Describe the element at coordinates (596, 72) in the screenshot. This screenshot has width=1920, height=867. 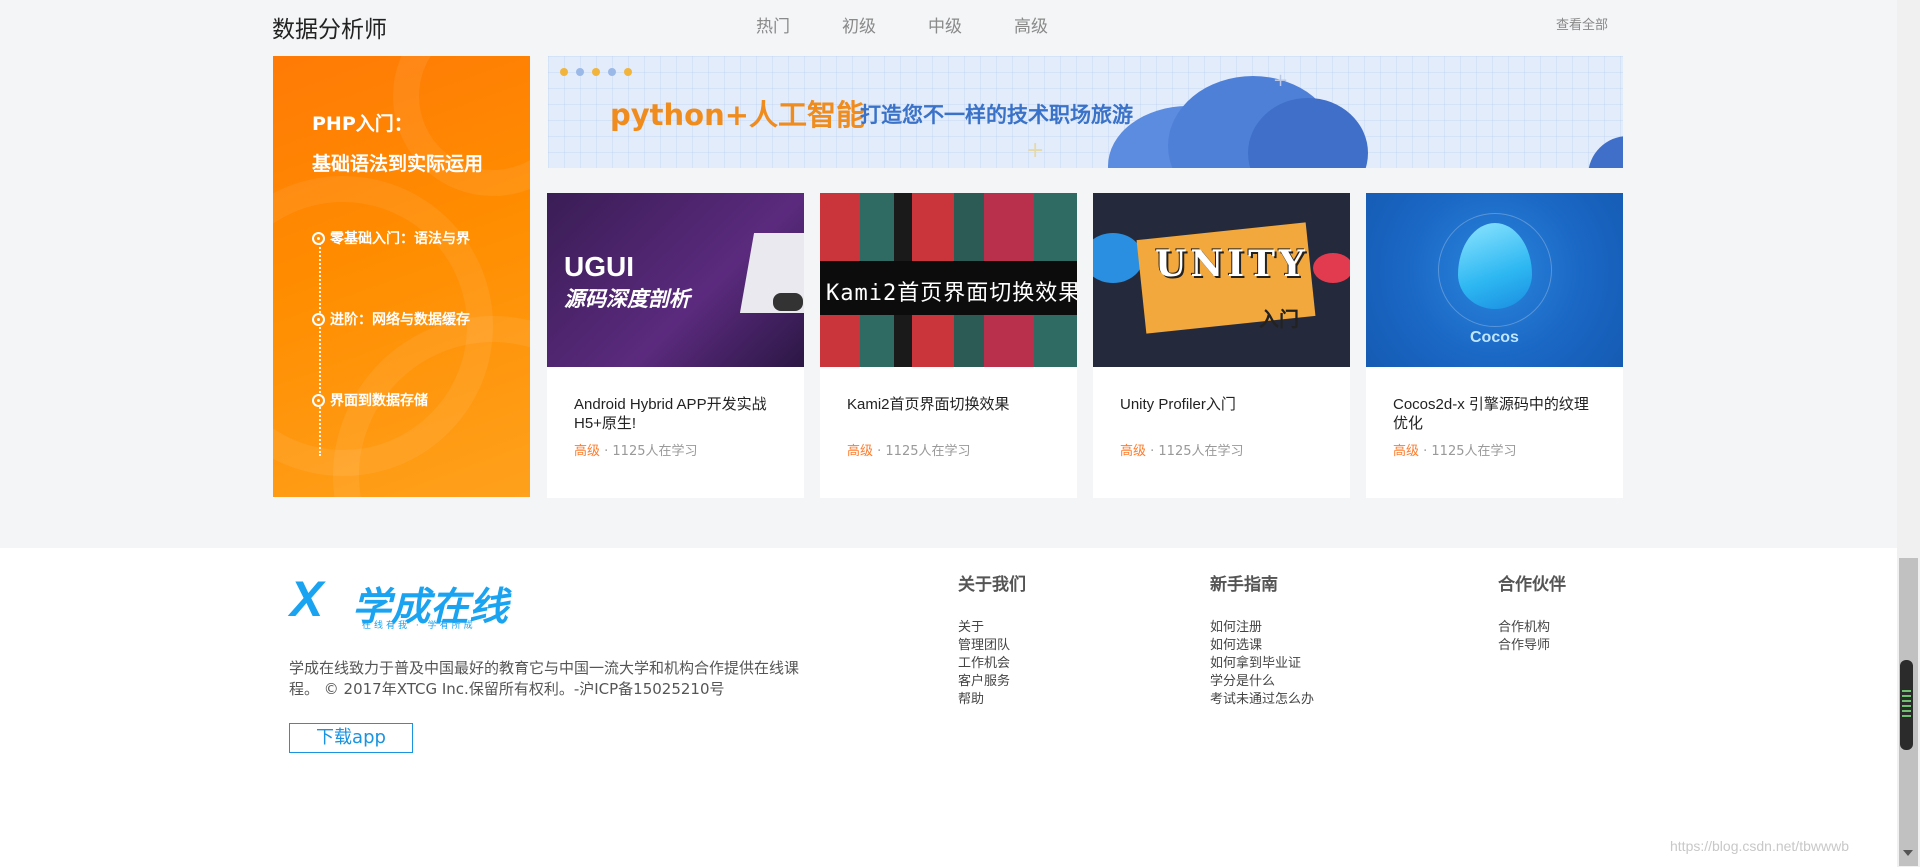
I see `decor-dots` at that location.